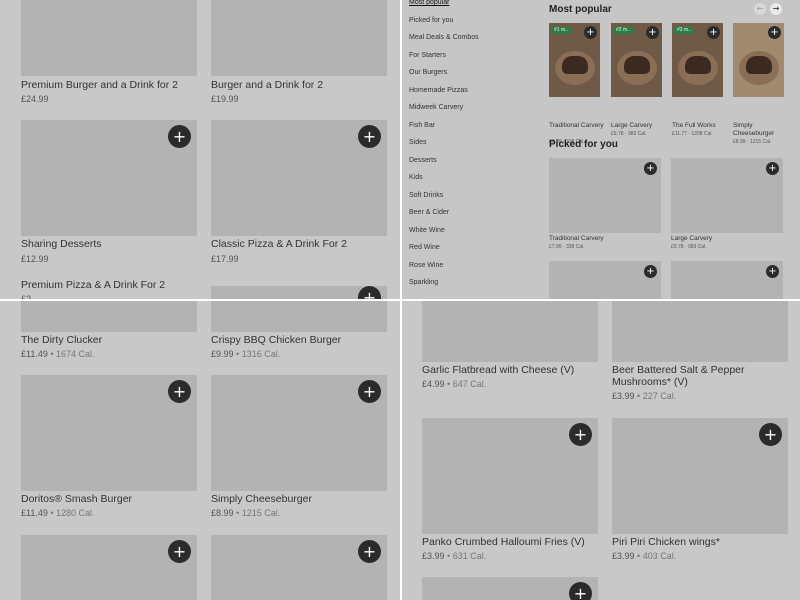 Image resolution: width=800 pixels, height=600 pixels. What do you see at coordinates (77, 499) in the screenshot?
I see `item-title: Doritos® Smash Burger` at bounding box center [77, 499].